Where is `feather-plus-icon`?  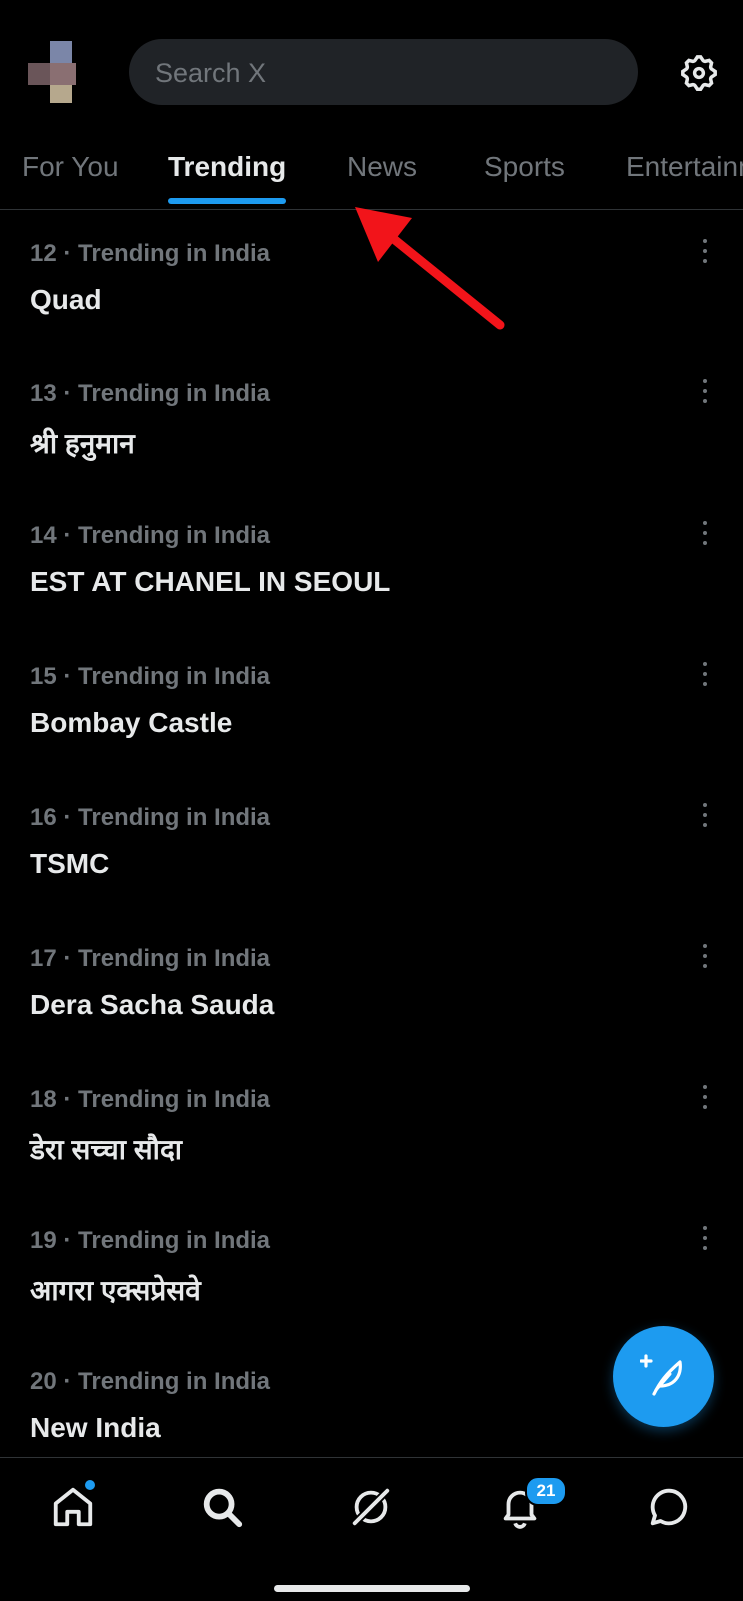 feather-plus-icon is located at coordinates (661, 1375).